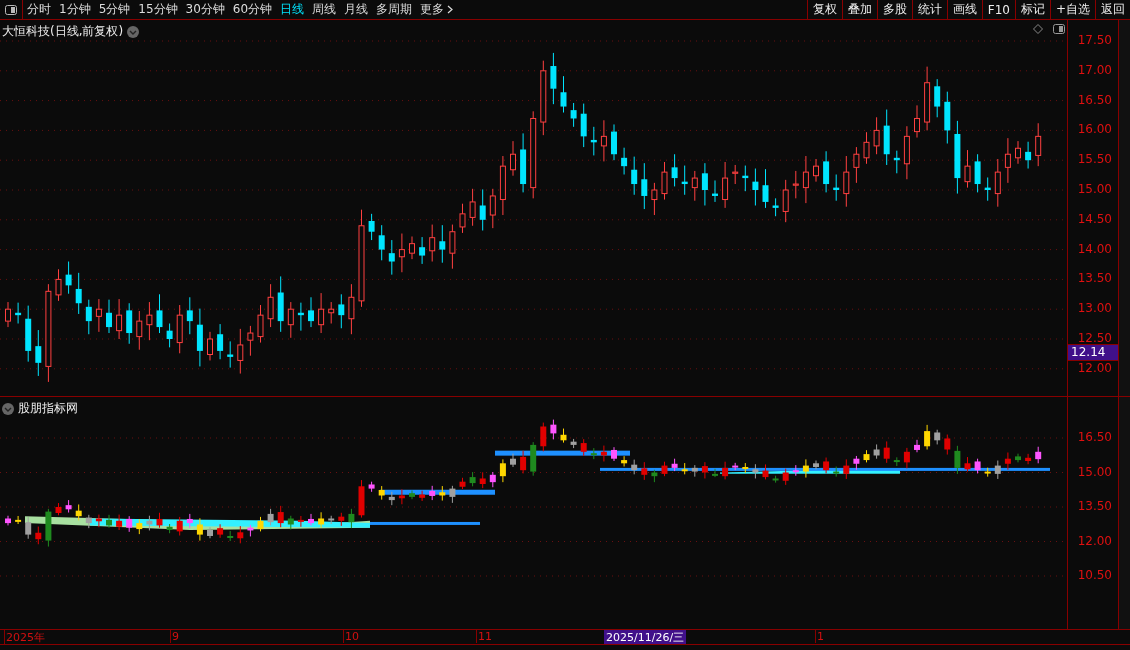 This screenshot has height=650, width=1130. Describe the element at coordinates (1093, 352) in the screenshot. I see `current-price-tag: 12.14` at that location.